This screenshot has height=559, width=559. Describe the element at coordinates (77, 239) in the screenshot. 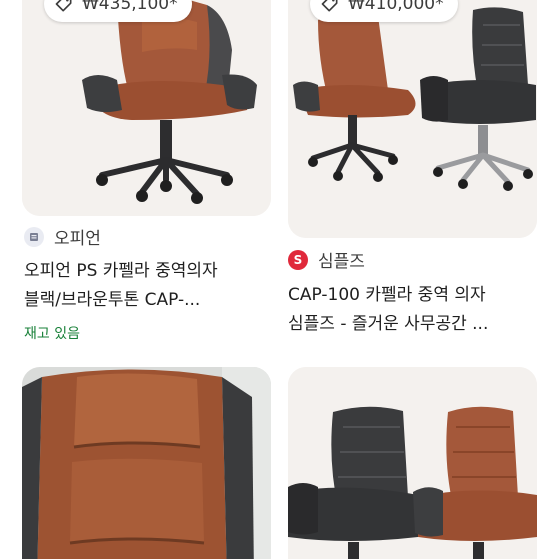

I see `source-name: 오피언` at that location.